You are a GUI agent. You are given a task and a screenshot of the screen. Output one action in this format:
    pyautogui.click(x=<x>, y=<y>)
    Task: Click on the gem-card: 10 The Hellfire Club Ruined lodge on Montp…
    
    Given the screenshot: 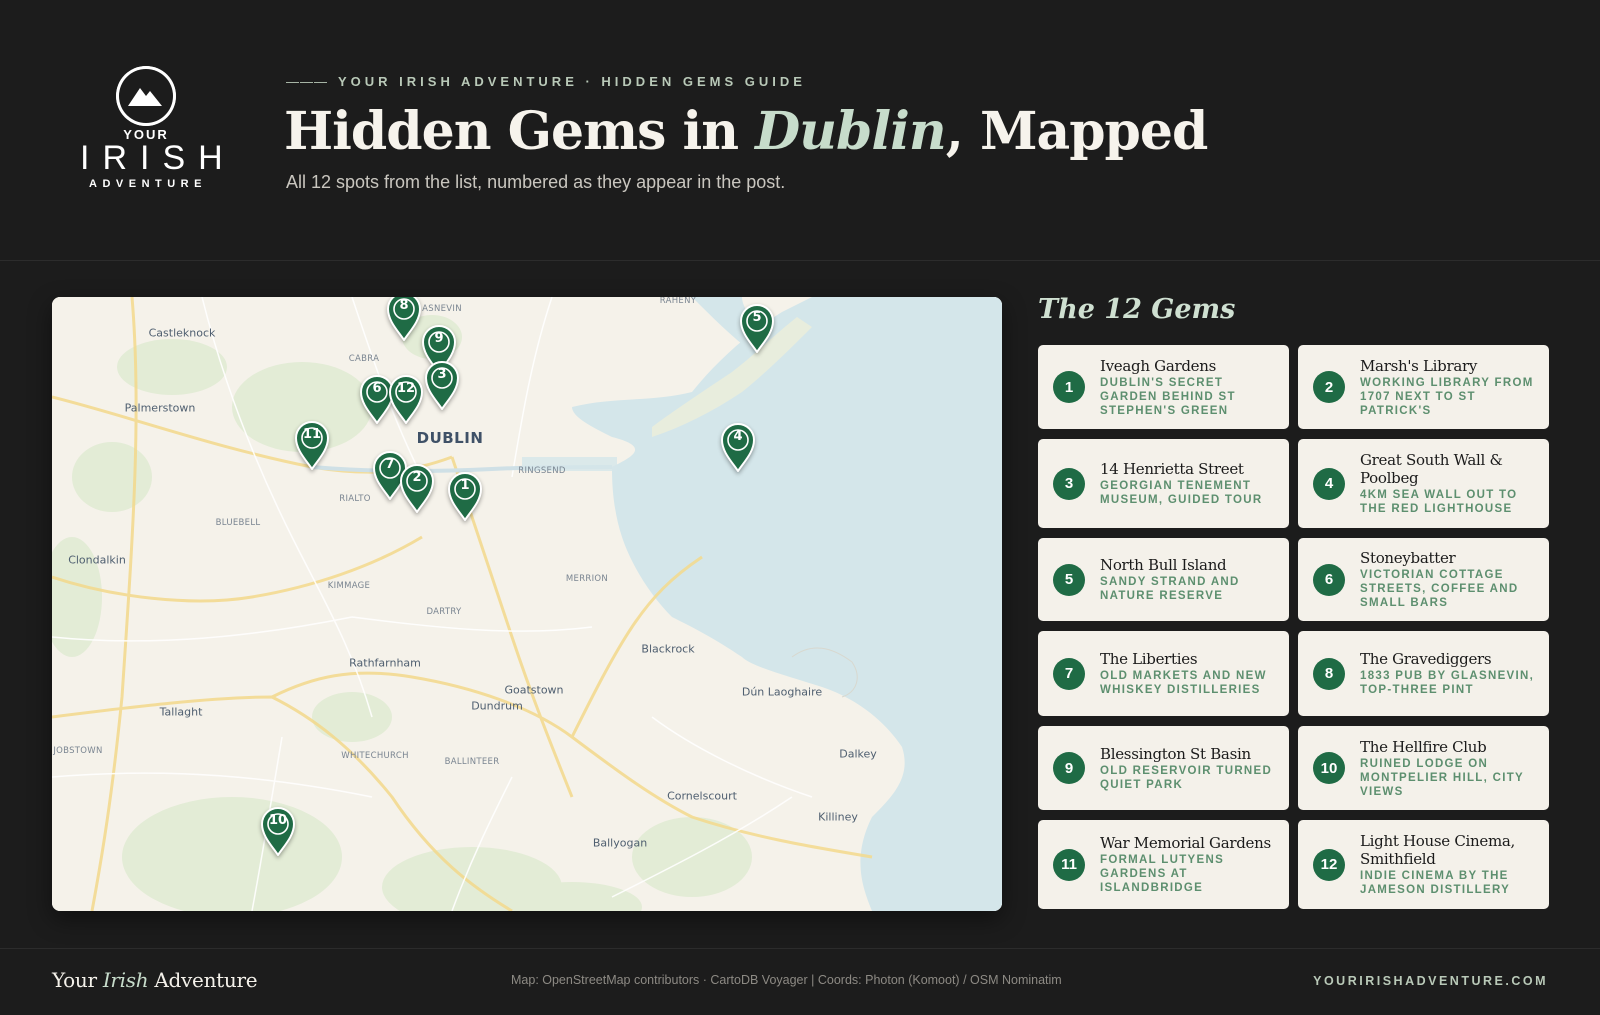 What is the action you would take?
    pyautogui.click(x=1423, y=768)
    